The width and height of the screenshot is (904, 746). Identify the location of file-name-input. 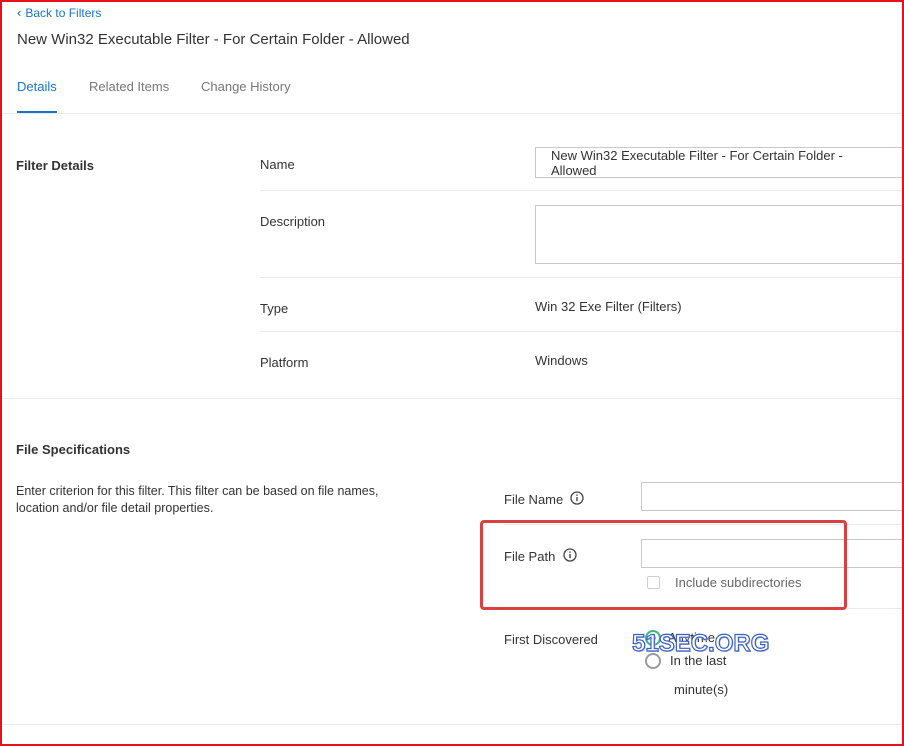
(772, 496).